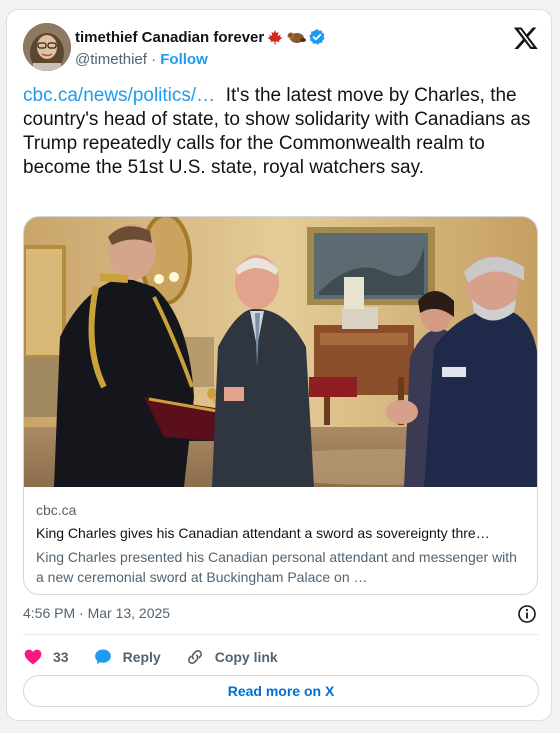  I want to click on handle: @timethief, so click(111, 59).